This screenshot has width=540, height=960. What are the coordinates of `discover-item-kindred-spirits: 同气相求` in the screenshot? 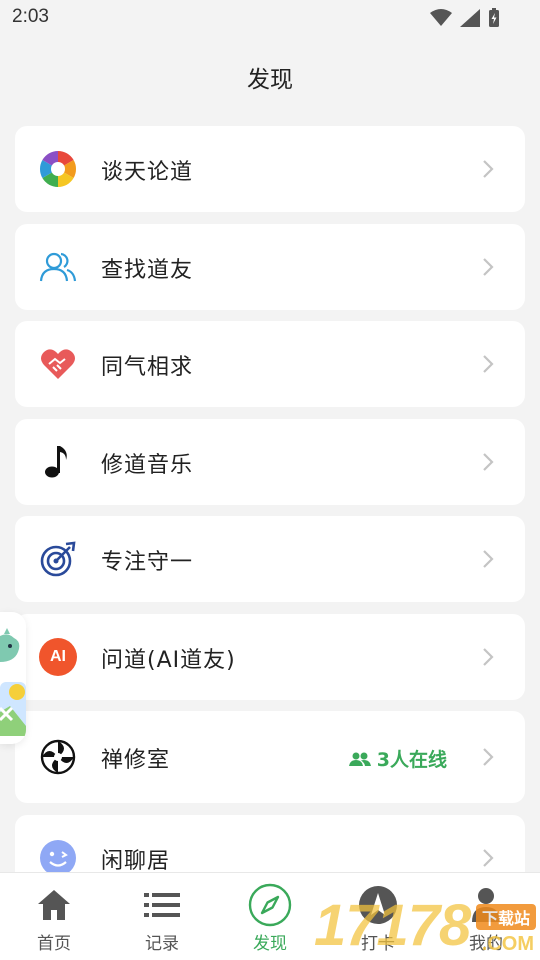 It's located at (270, 364).